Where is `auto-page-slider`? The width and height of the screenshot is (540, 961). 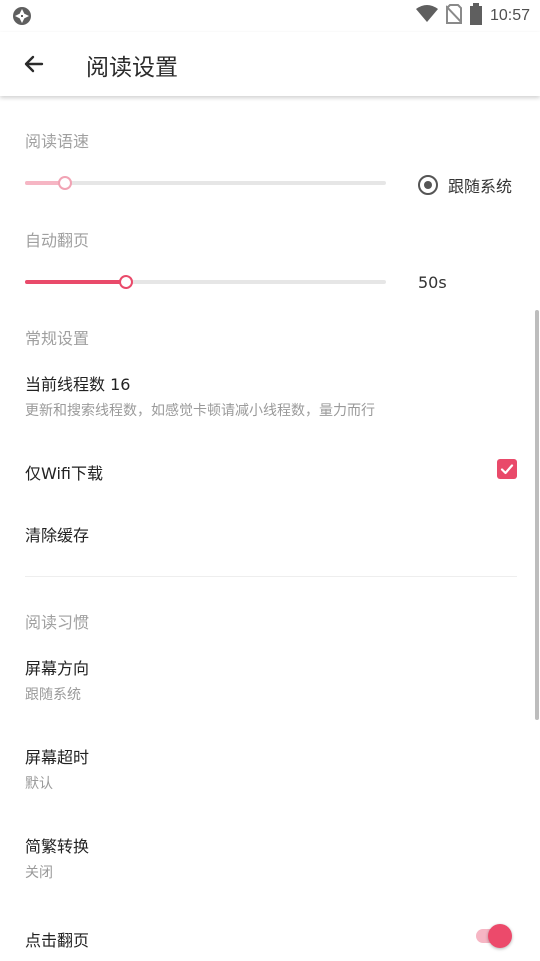 auto-page-slider is located at coordinates (205, 282).